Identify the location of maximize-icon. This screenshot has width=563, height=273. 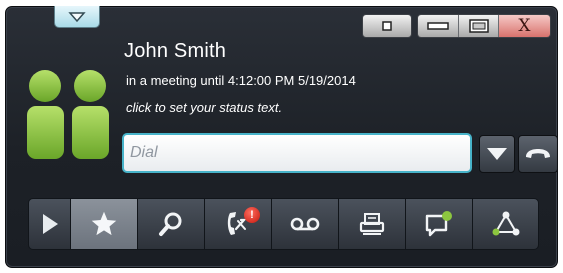
(478, 26).